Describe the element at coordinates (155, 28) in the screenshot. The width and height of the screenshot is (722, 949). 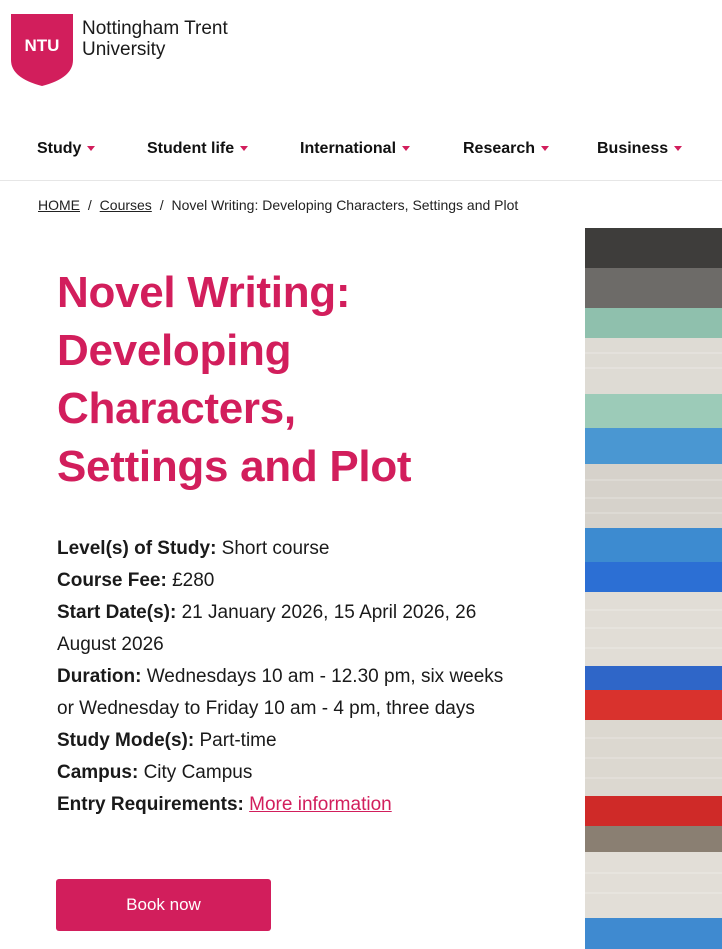
I see `university-name-line1: Nottingham Trent` at that location.